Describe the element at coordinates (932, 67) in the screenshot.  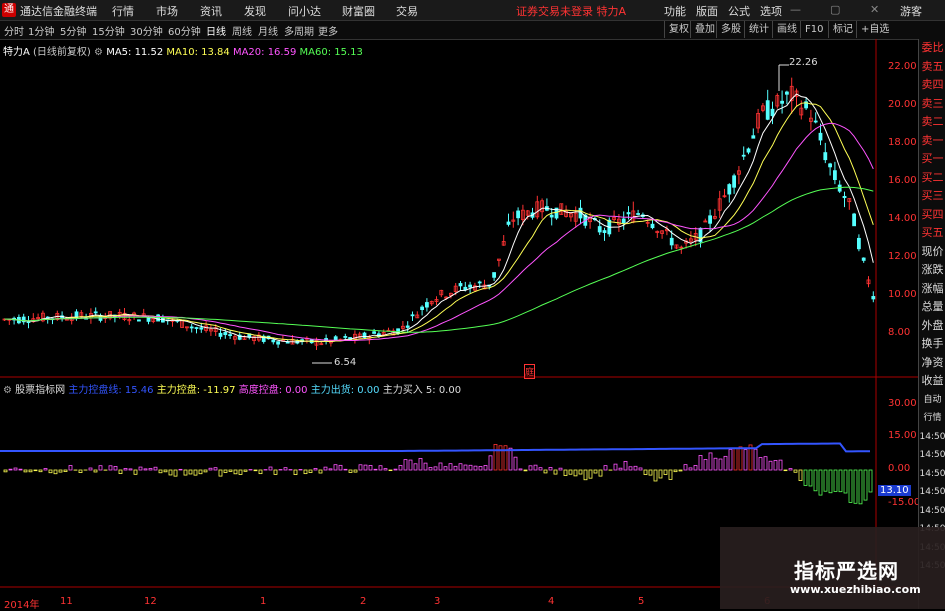
I see `quote-field: 卖五` at that location.